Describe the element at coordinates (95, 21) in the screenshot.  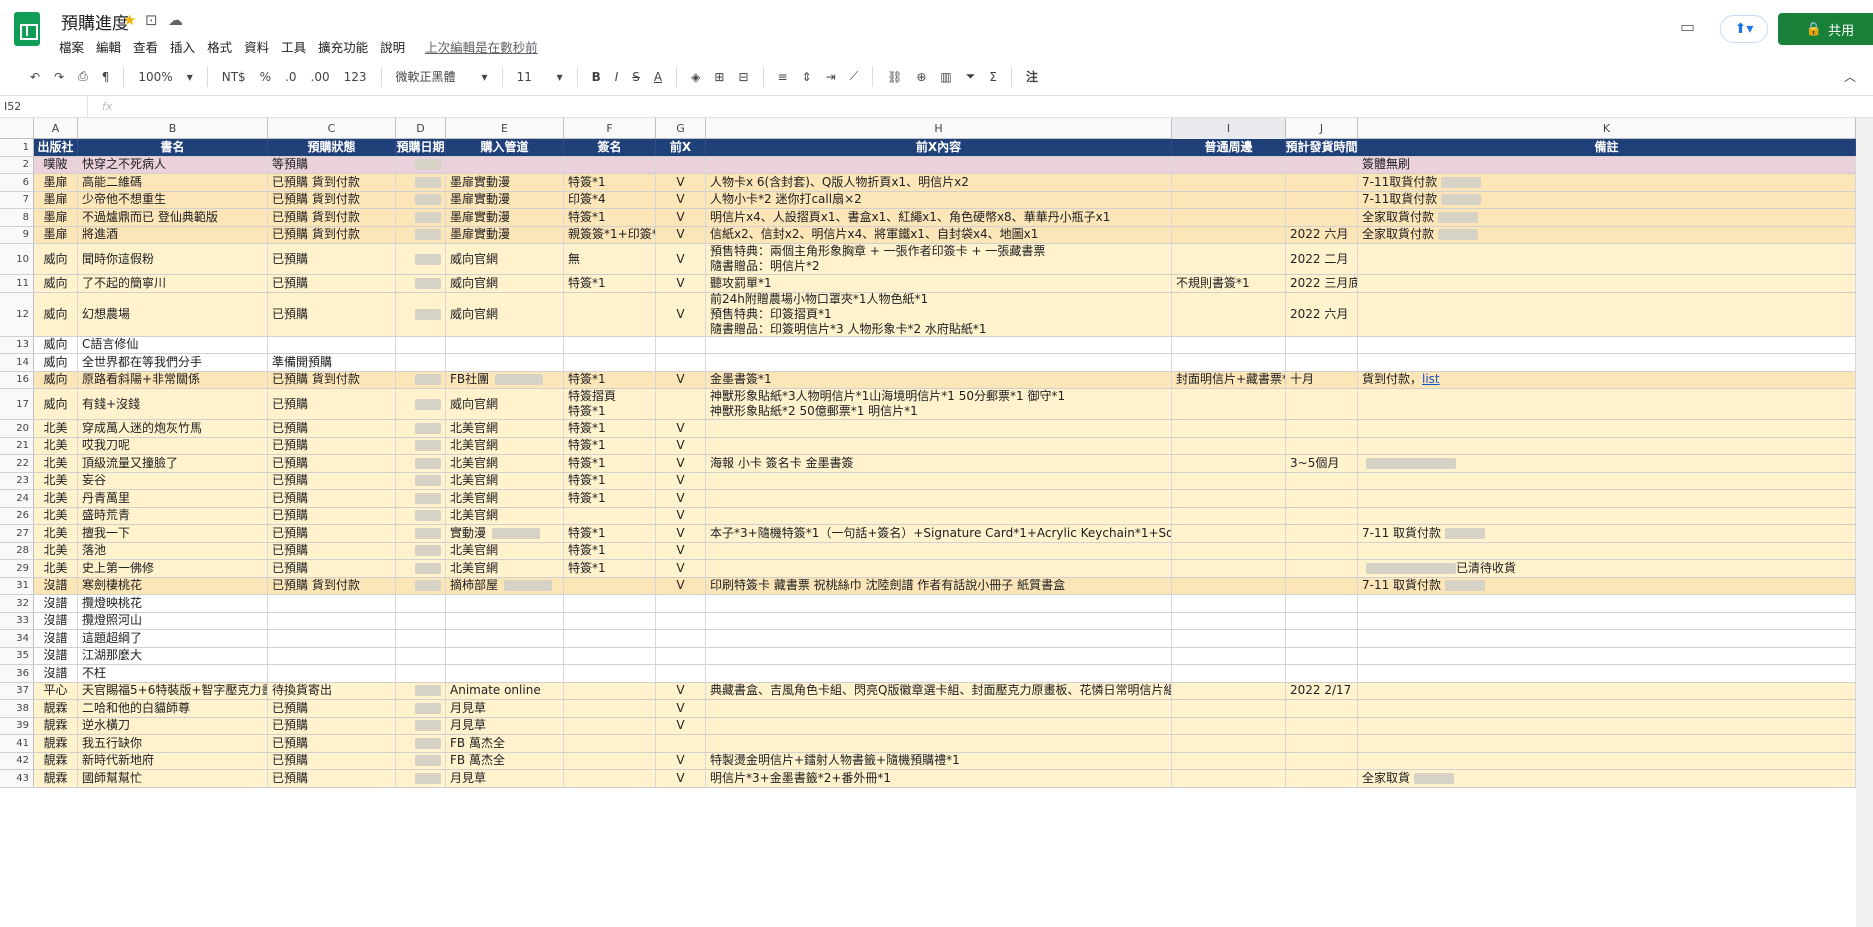
I see `document-title: 預購進度` at that location.